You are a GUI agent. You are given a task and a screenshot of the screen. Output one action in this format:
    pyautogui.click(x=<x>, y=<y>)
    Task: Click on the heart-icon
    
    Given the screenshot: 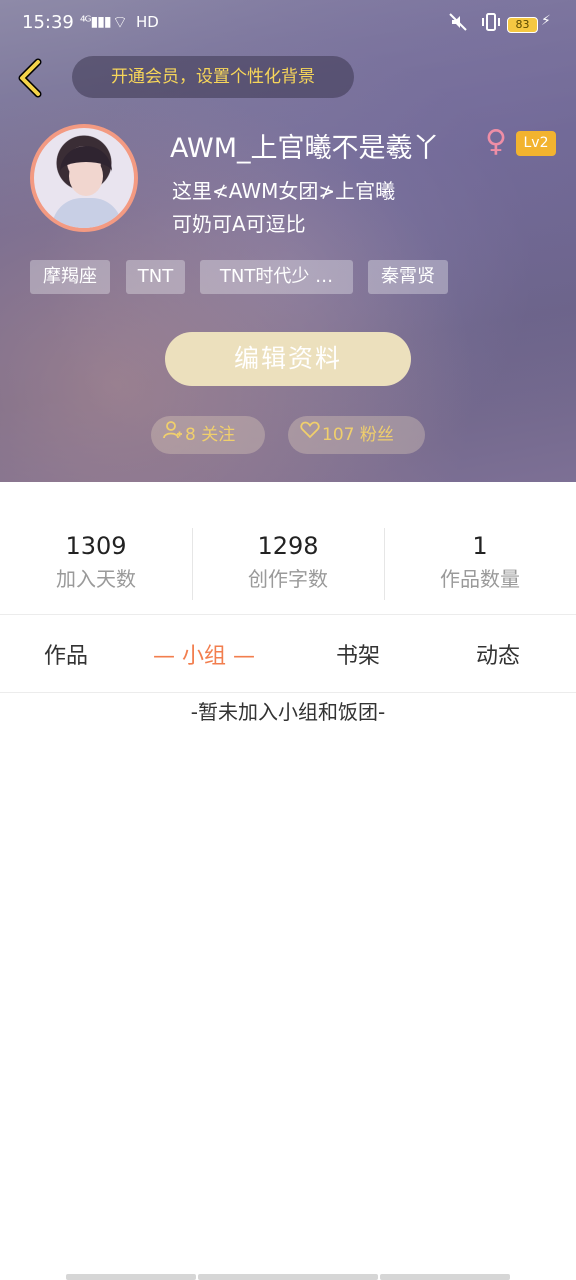 What is the action you would take?
    pyautogui.click(x=311, y=435)
    